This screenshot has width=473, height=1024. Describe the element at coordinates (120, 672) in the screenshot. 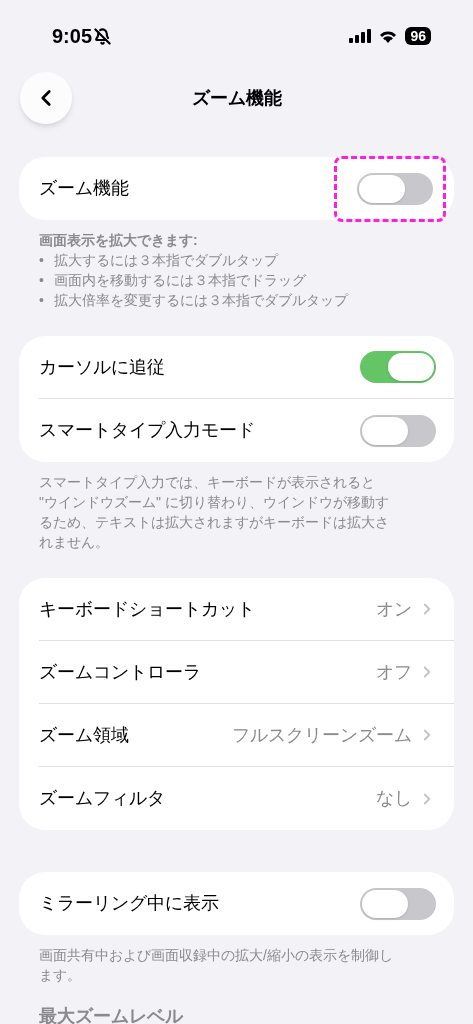

I see `row-label: ズームコントローラ` at that location.